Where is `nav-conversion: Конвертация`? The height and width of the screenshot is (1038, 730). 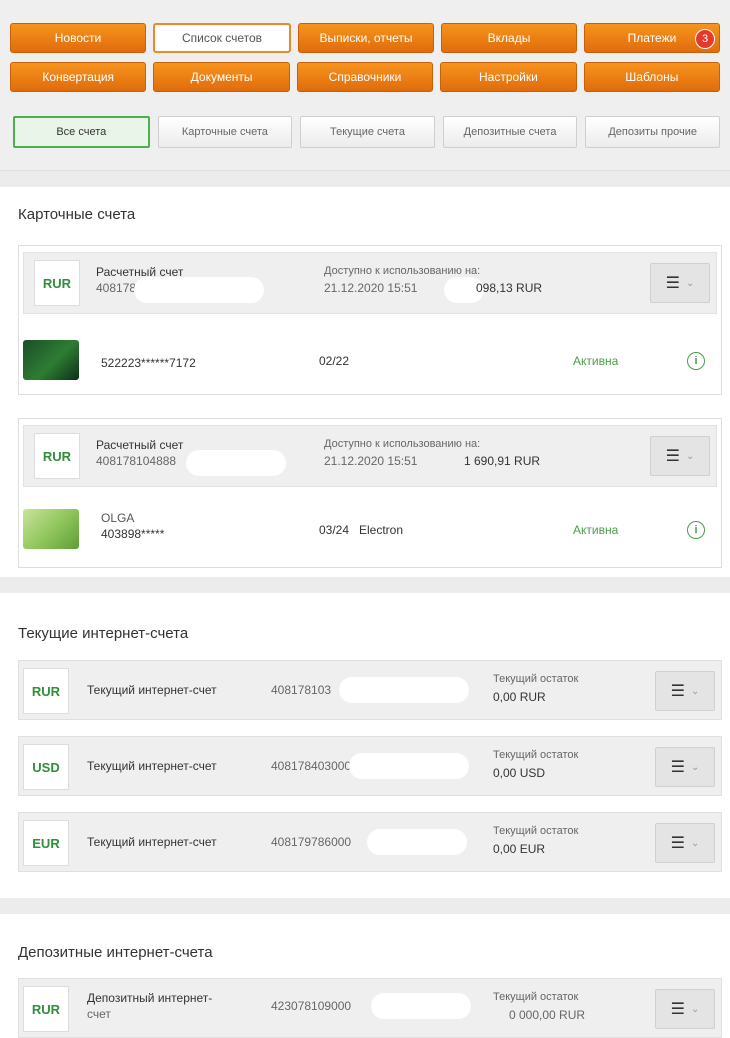
nav-conversion: Конвертация is located at coordinates (78, 77).